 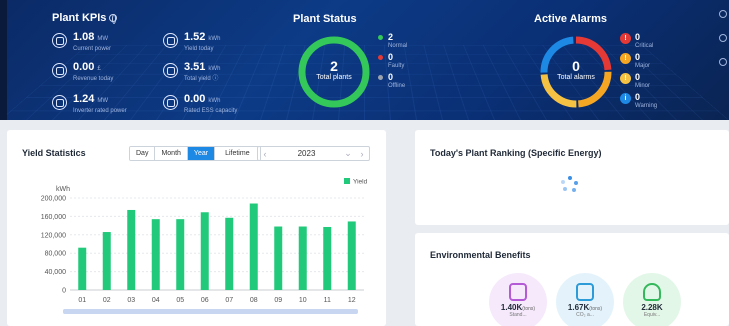 I want to click on kpi-rated-ess-capacity: 0.00 kWh Rated ESS capacity, so click(x=200, y=104).